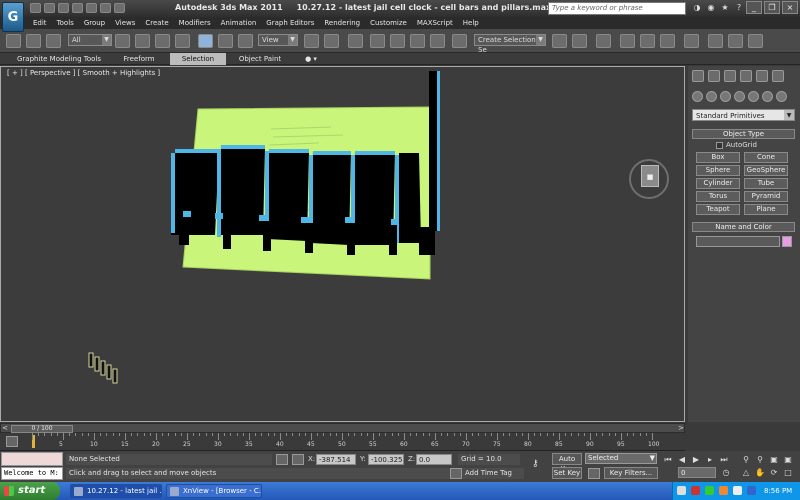 Image resolution: width=800 pixels, height=500 pixels. What do you see at coordinates (35, 8) in the screenshot?
I see `new-file-icon` at bounding box center [35, 8].